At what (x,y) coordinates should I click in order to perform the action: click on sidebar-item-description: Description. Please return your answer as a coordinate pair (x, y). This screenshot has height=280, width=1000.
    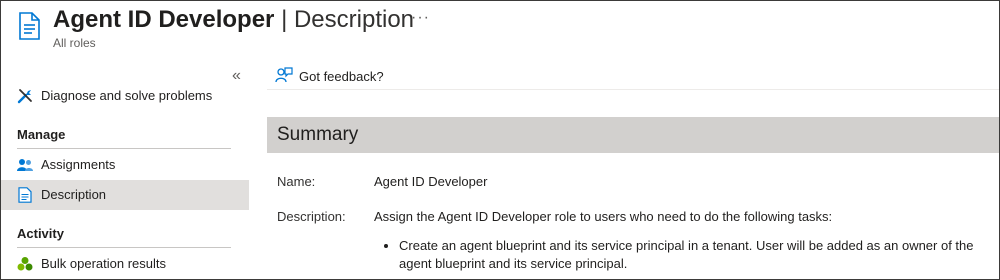
    Looking at the image, I should click on (125, 195).